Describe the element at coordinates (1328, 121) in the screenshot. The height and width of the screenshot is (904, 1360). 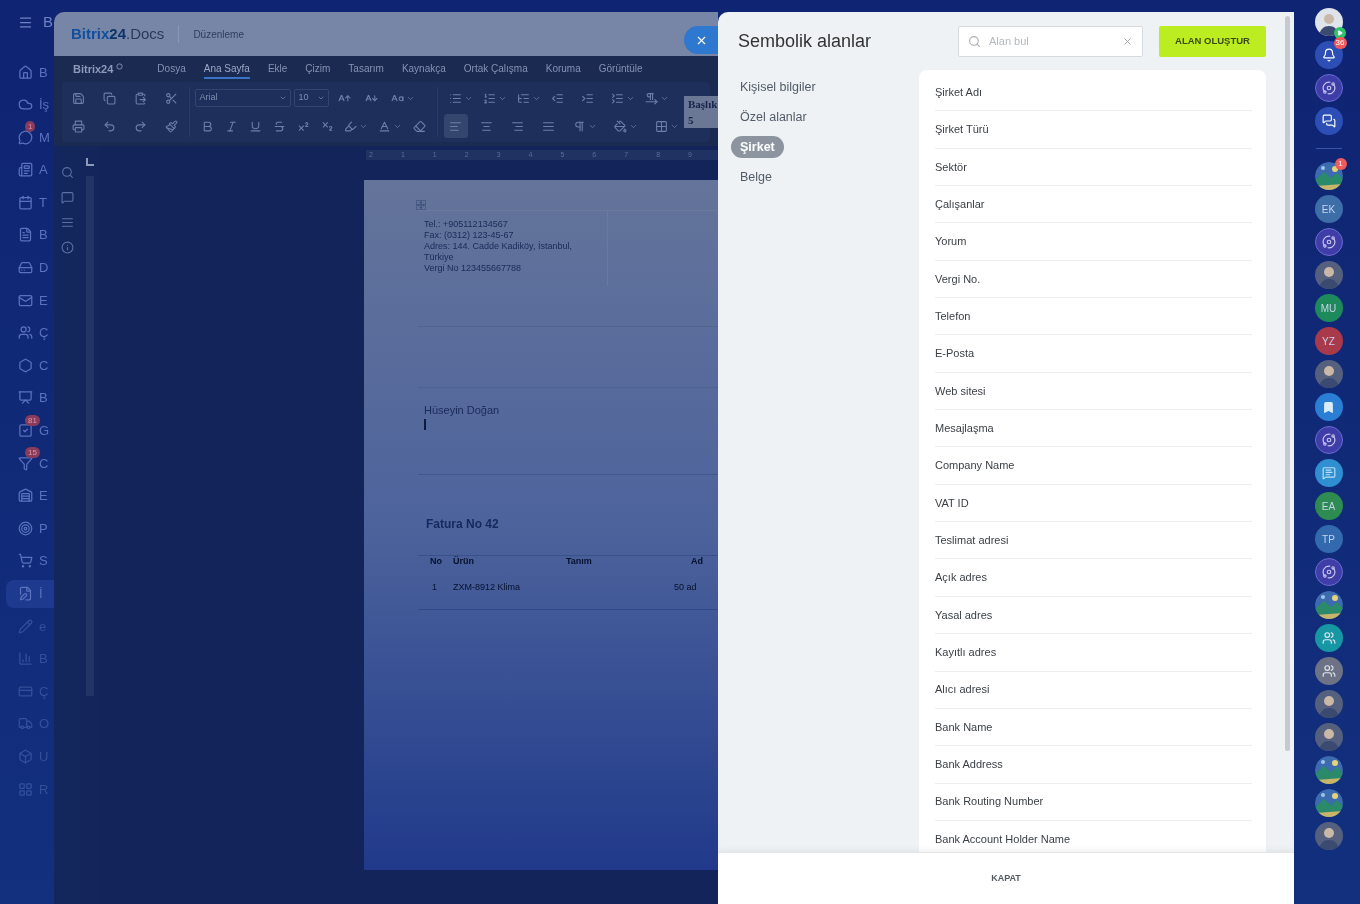
I see `messenger-button` at that location.